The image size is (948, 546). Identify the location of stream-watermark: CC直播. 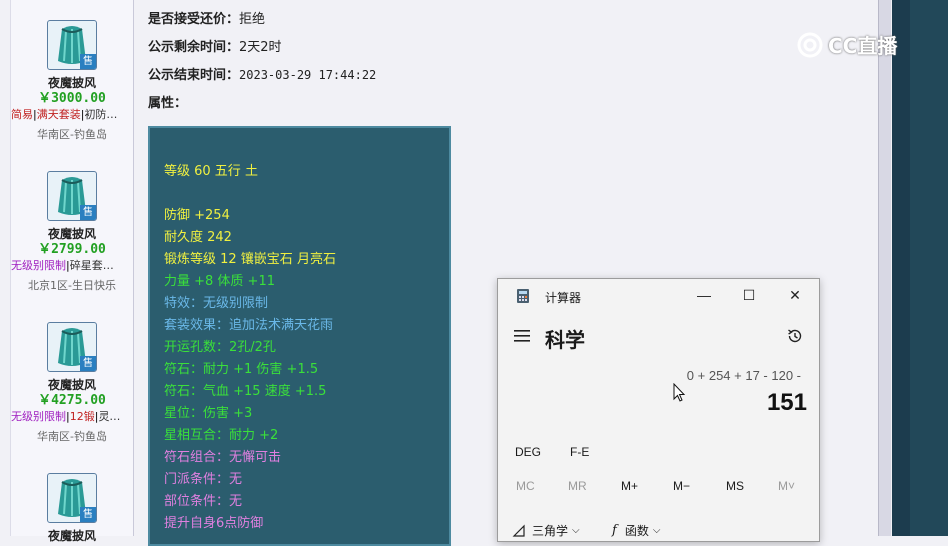
(846, 44).